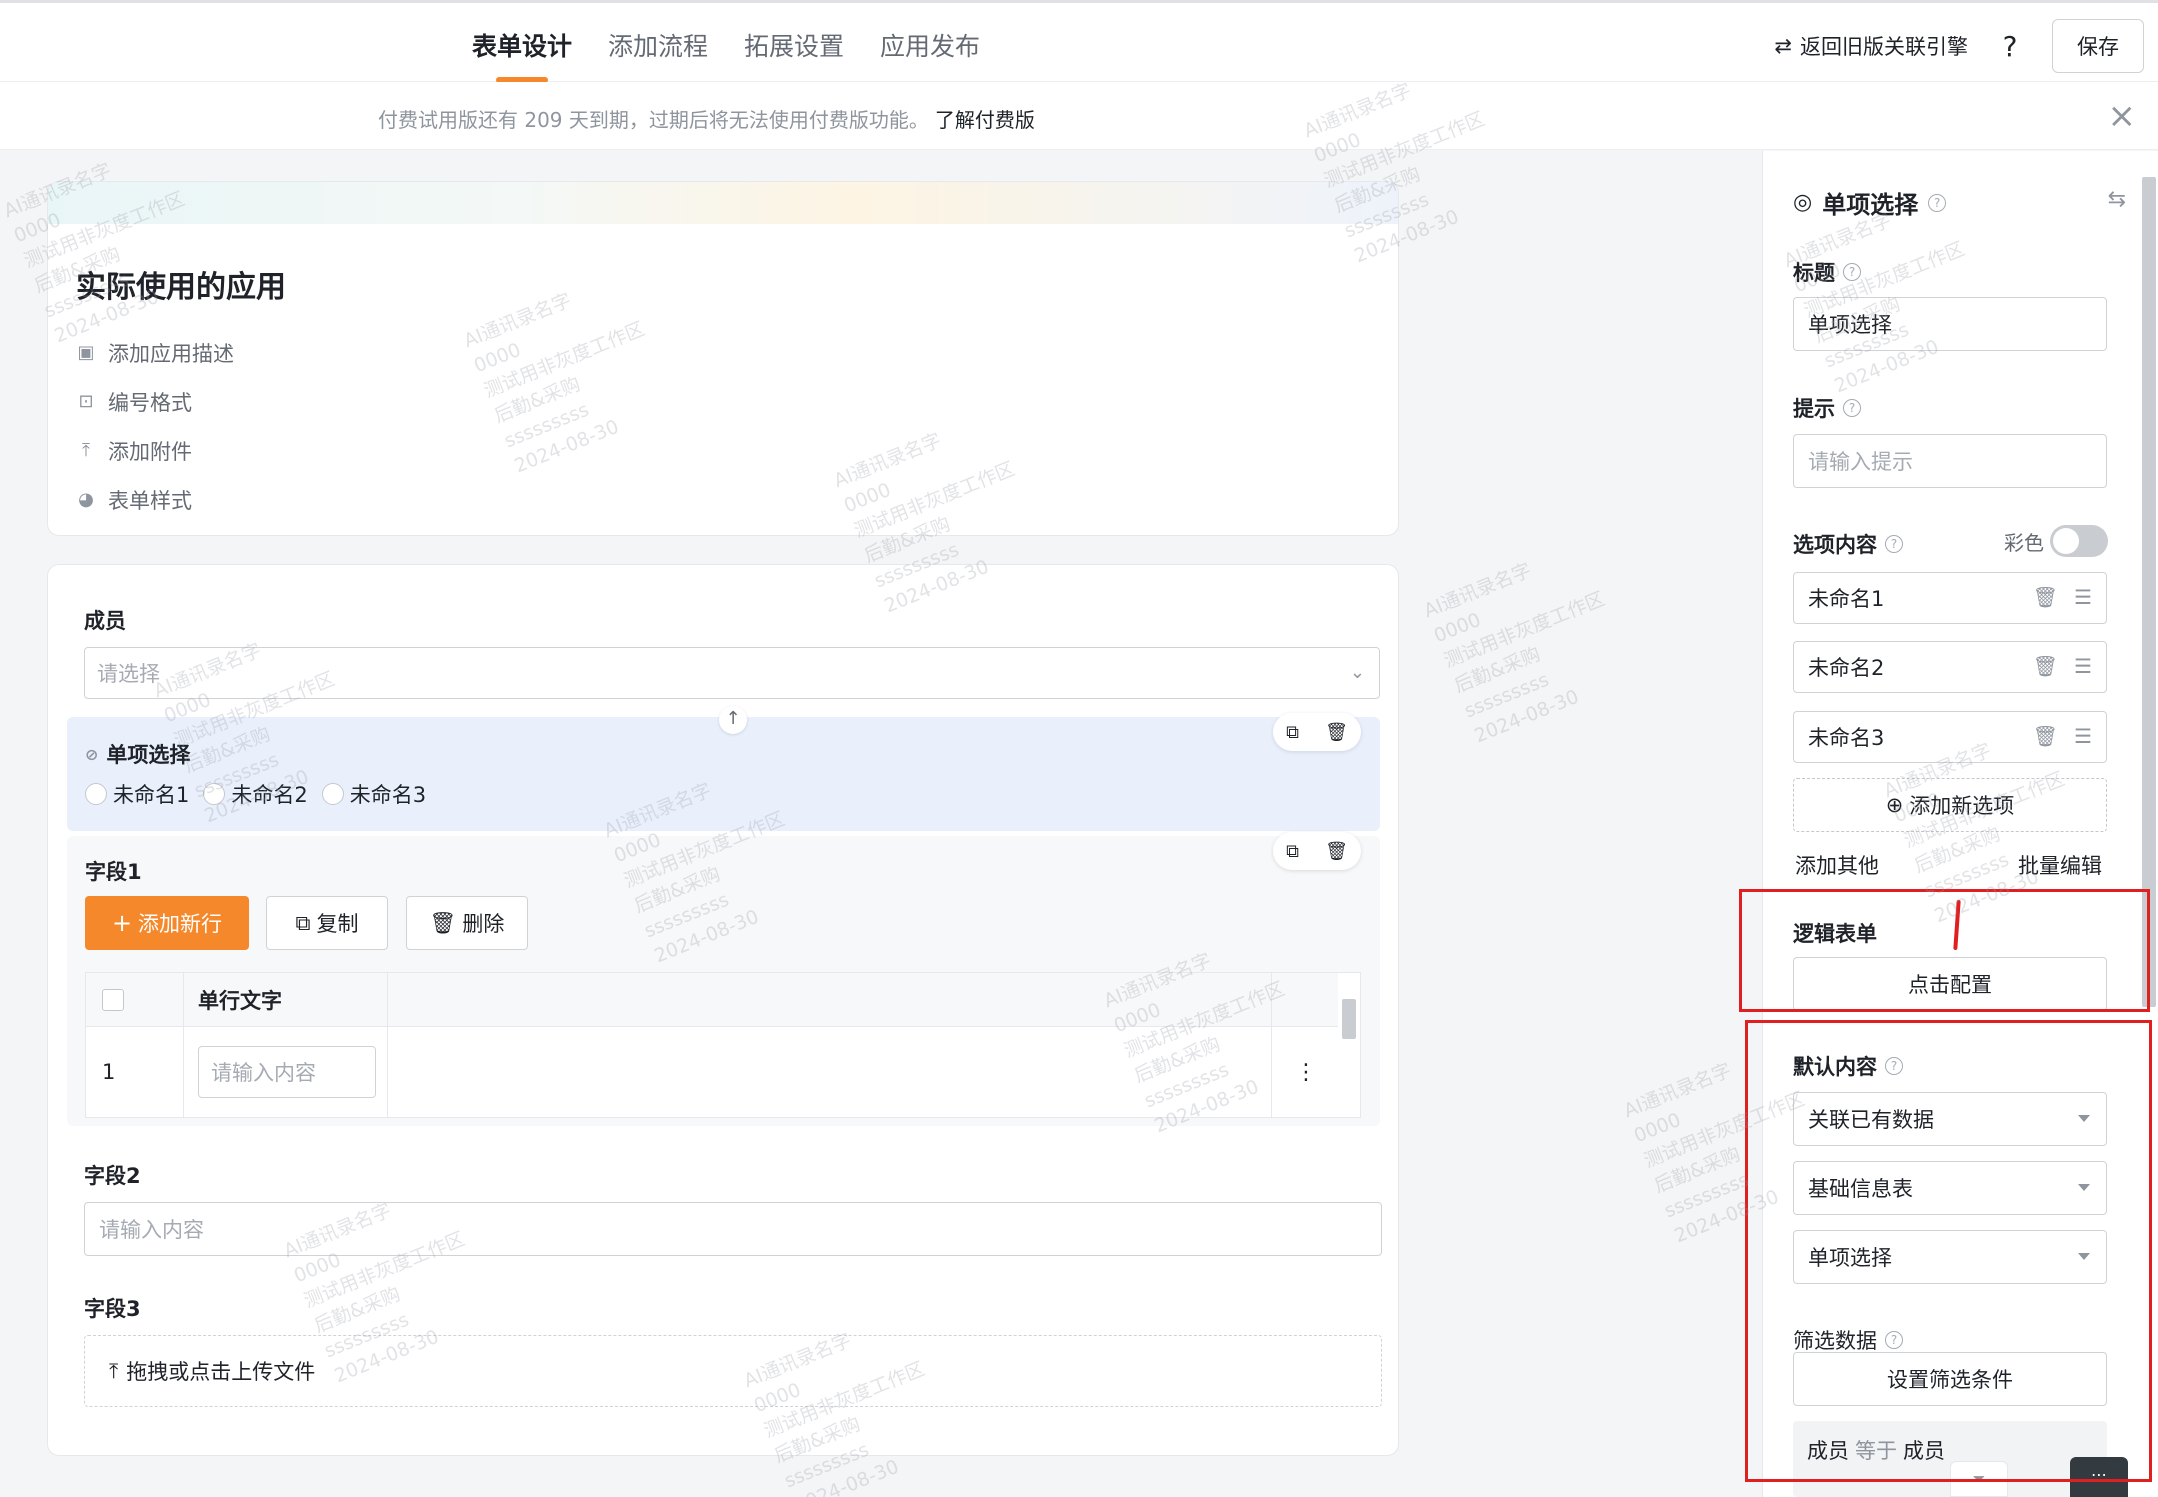  I want to click on tab-app-publish: 应用发布, so click(930, 52).